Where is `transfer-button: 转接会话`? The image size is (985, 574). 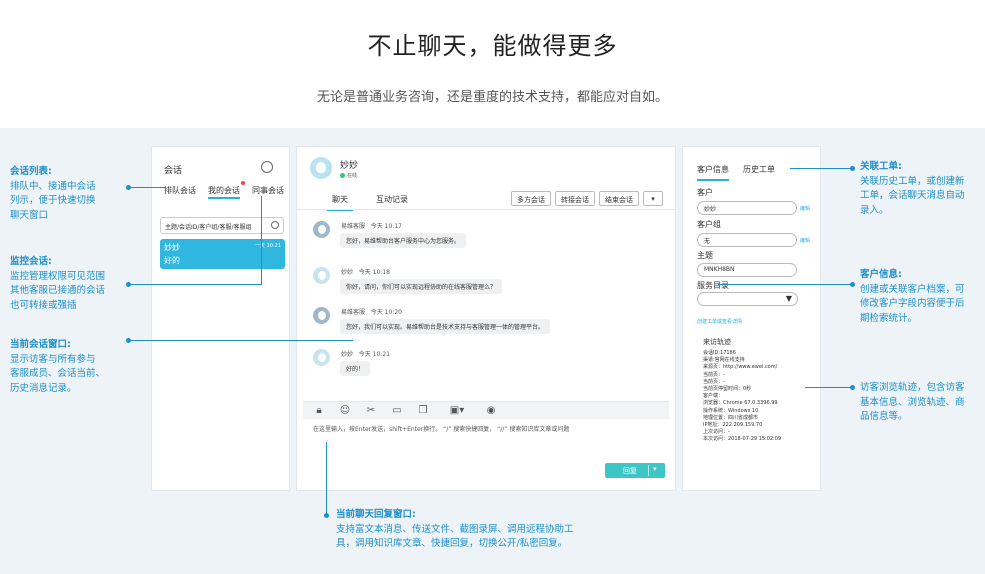
transfer-button: 转接会话 is located at coordinates (575, 198).